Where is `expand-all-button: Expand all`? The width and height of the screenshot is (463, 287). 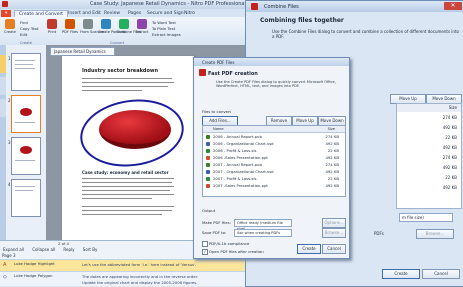 expand-all-button: Expand all is located at coordinates (13, 249).